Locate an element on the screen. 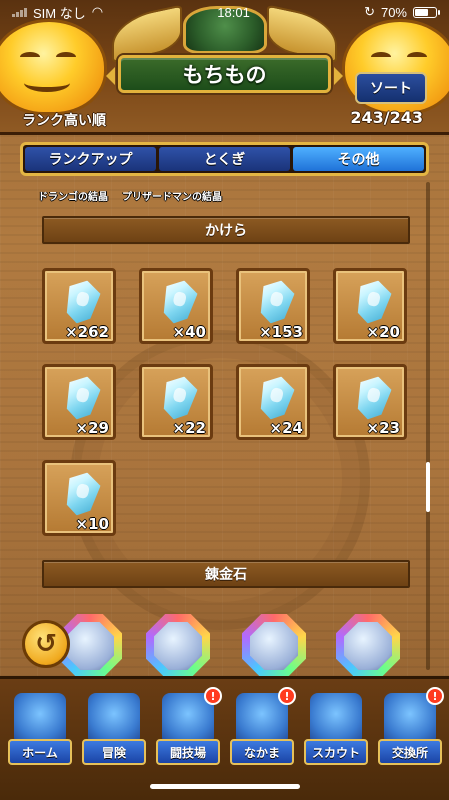 This screenshot has height=800, width=449. item-quantity: ×23 is located at coordinates (383, 428).